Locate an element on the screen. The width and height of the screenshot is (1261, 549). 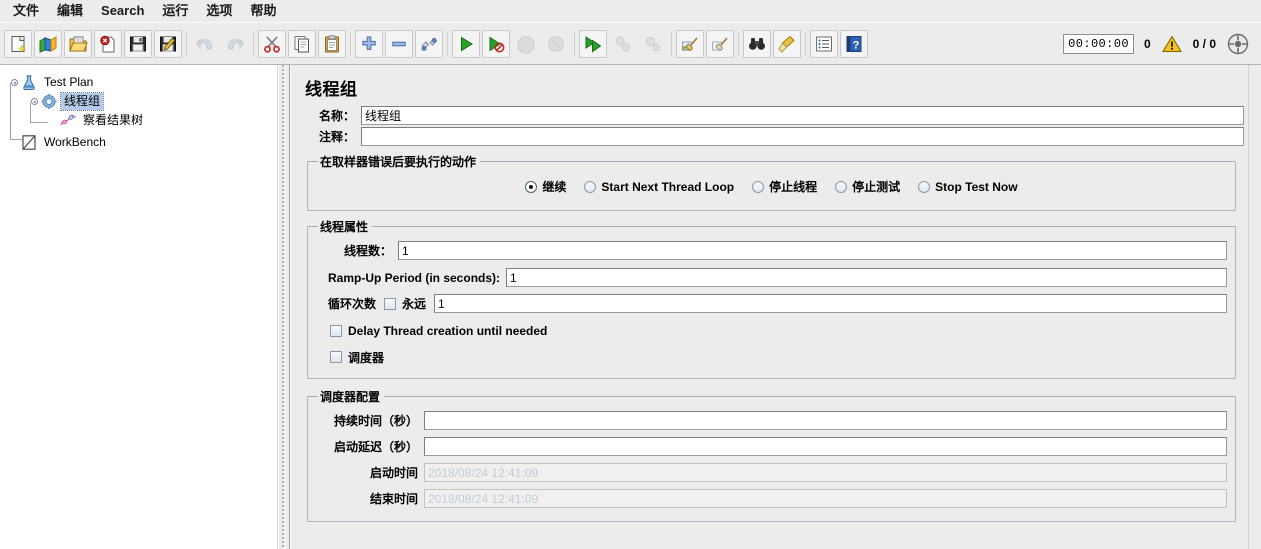
clipboard-paste-icon is located at coordinates (332, 43).